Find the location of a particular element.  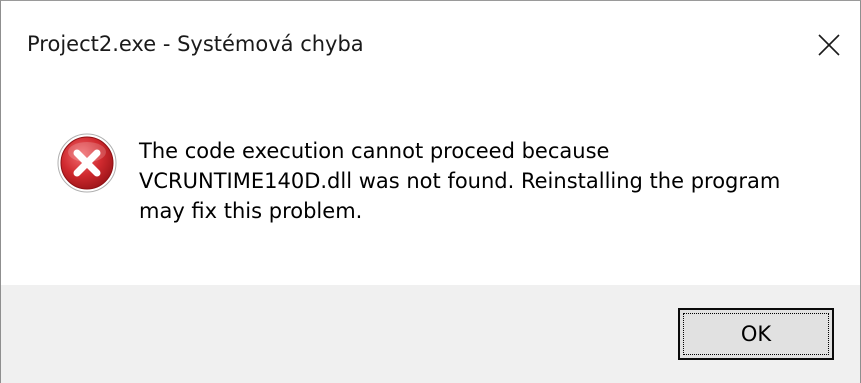

close-icon is located at coordinates (829, 45).